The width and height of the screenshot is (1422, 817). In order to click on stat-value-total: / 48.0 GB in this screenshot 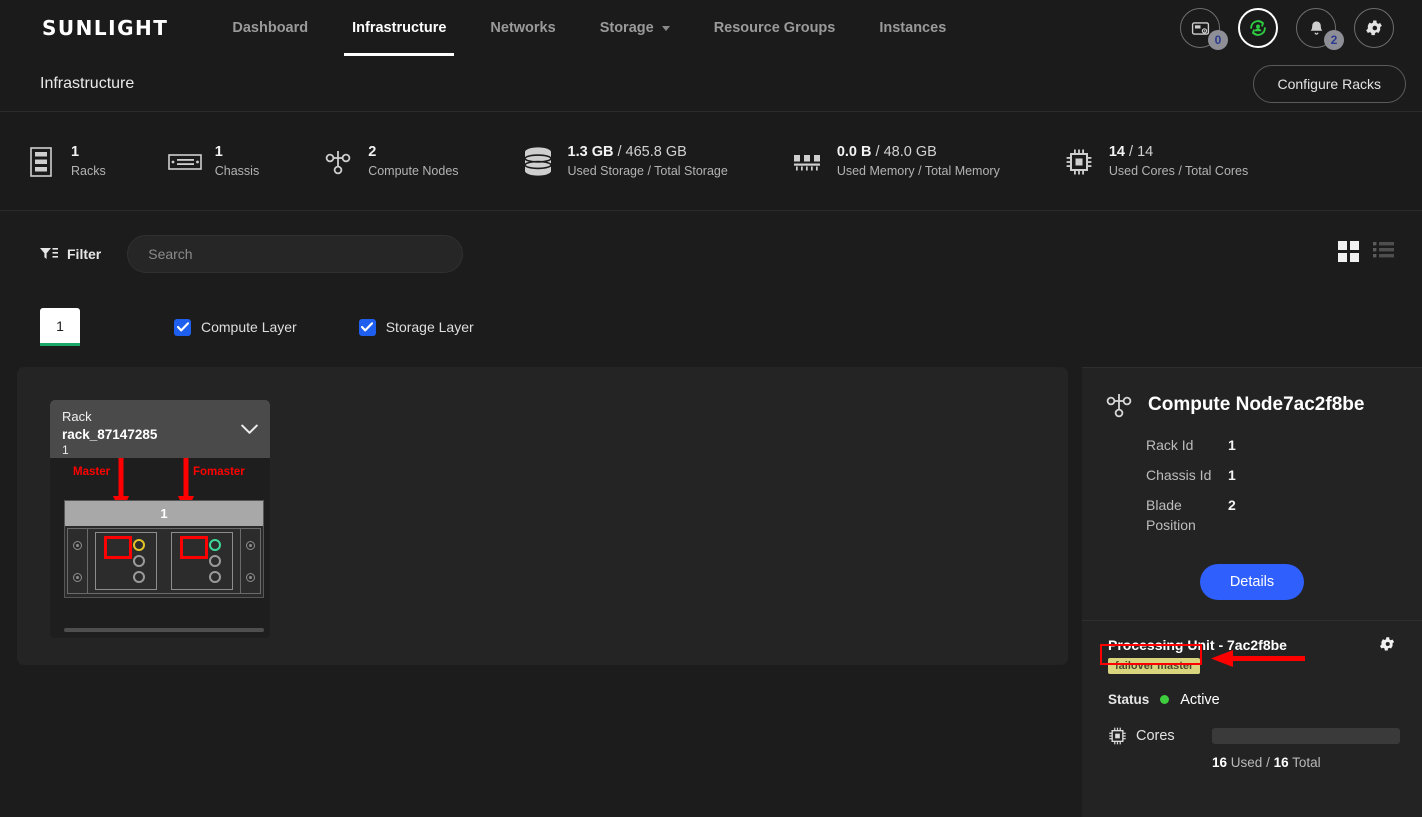, I will do `click(906, 152)`.